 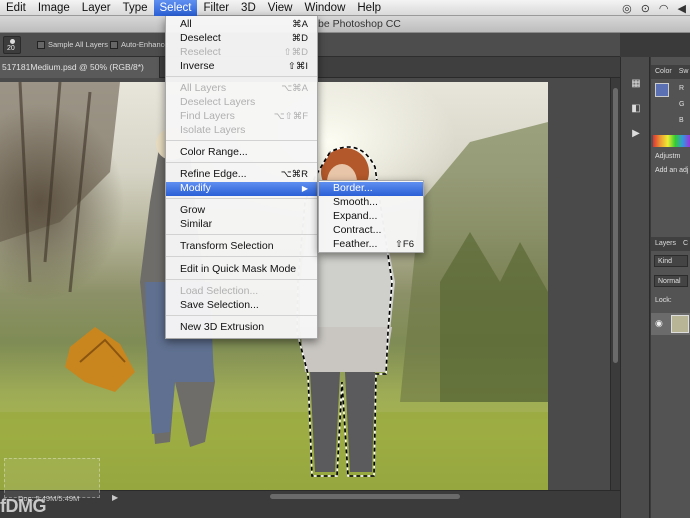 What do you see at coordinates (96, 8) in the screenshot?
I see `menu-layer: Layer` at bounding box center [96, 8].